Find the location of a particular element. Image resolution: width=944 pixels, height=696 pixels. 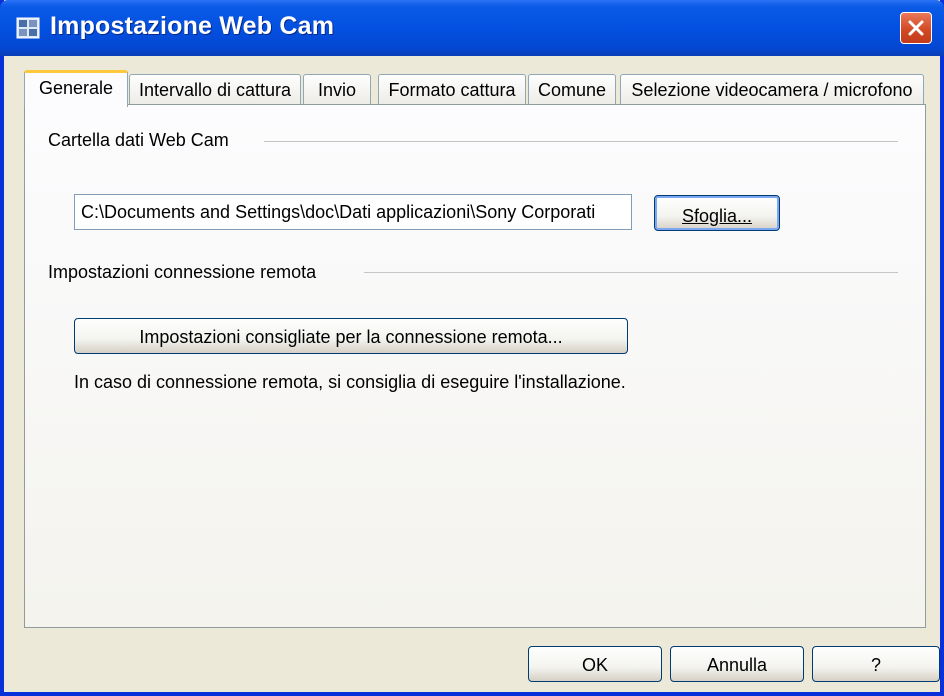

tab-formato-cattura: Formato cattura is located at coordinates (452, 90).